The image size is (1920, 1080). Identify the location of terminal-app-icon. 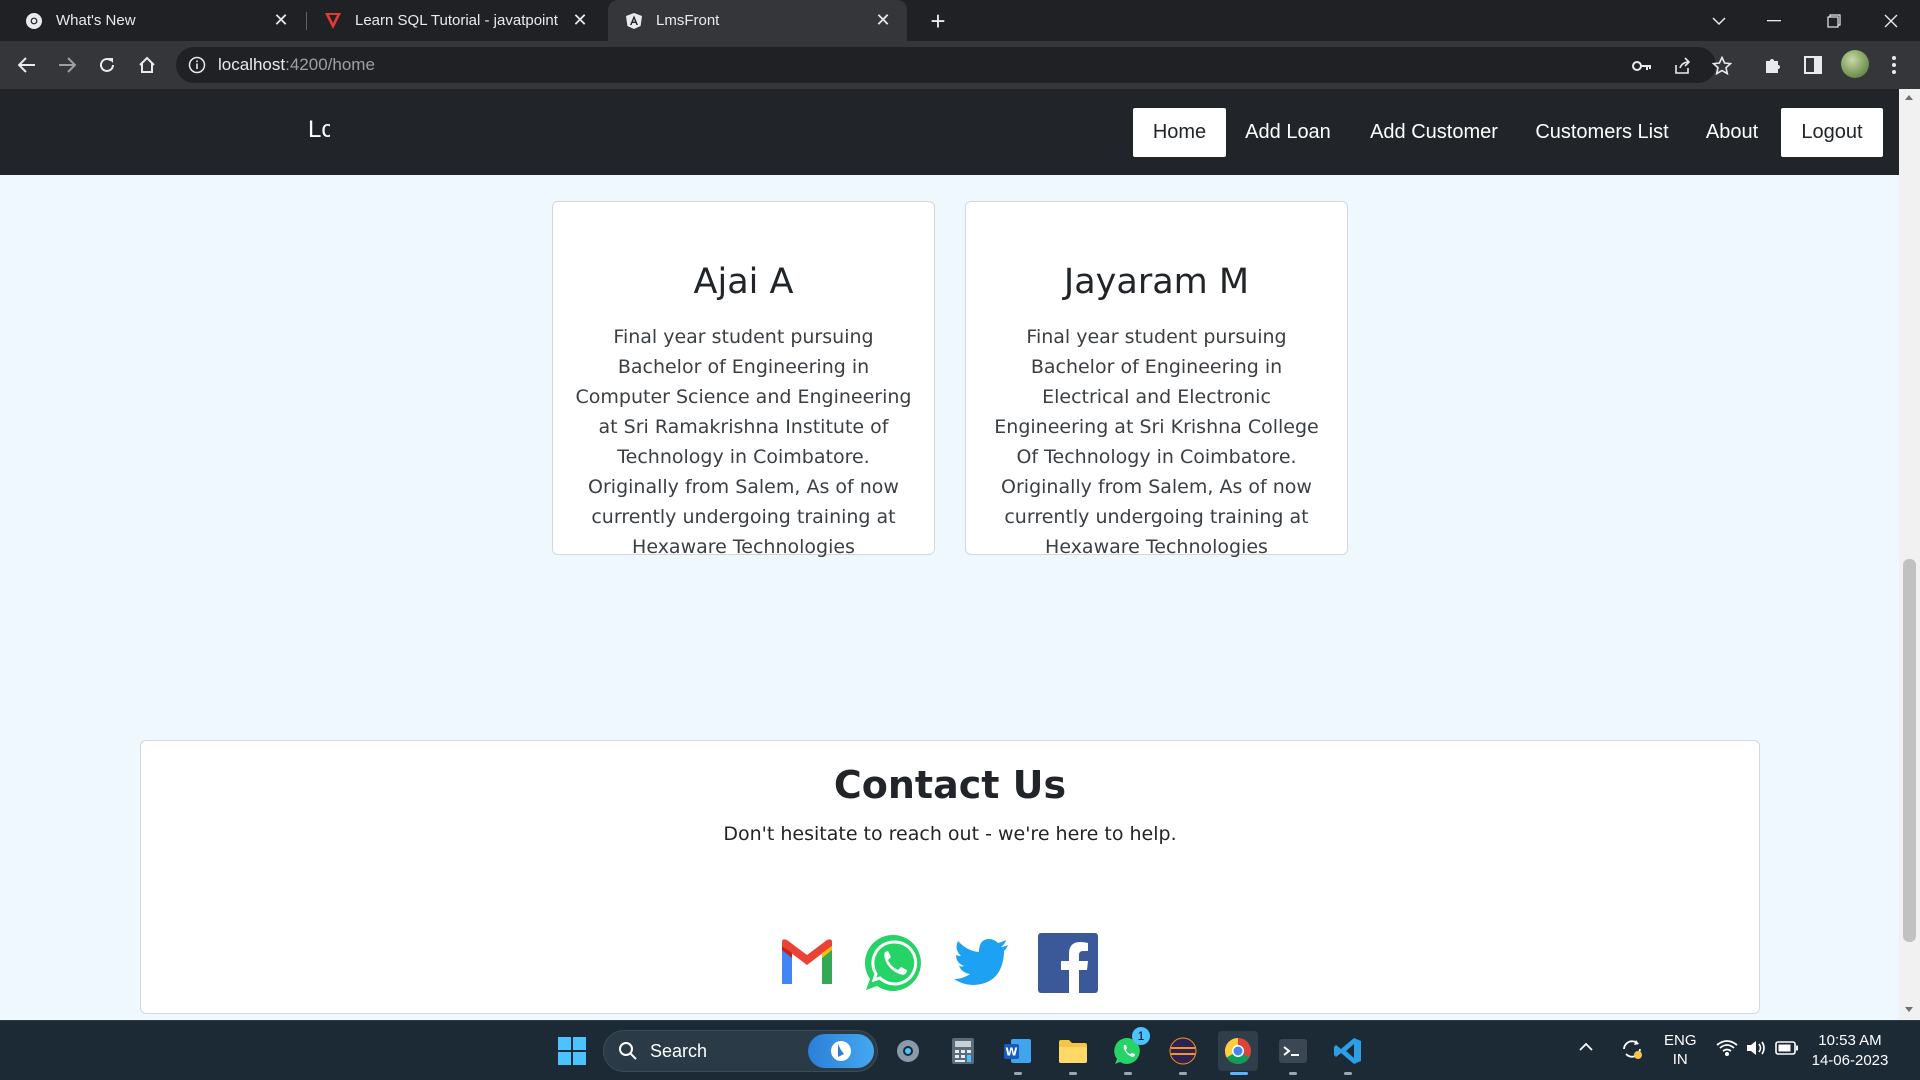
(1293, 1053).